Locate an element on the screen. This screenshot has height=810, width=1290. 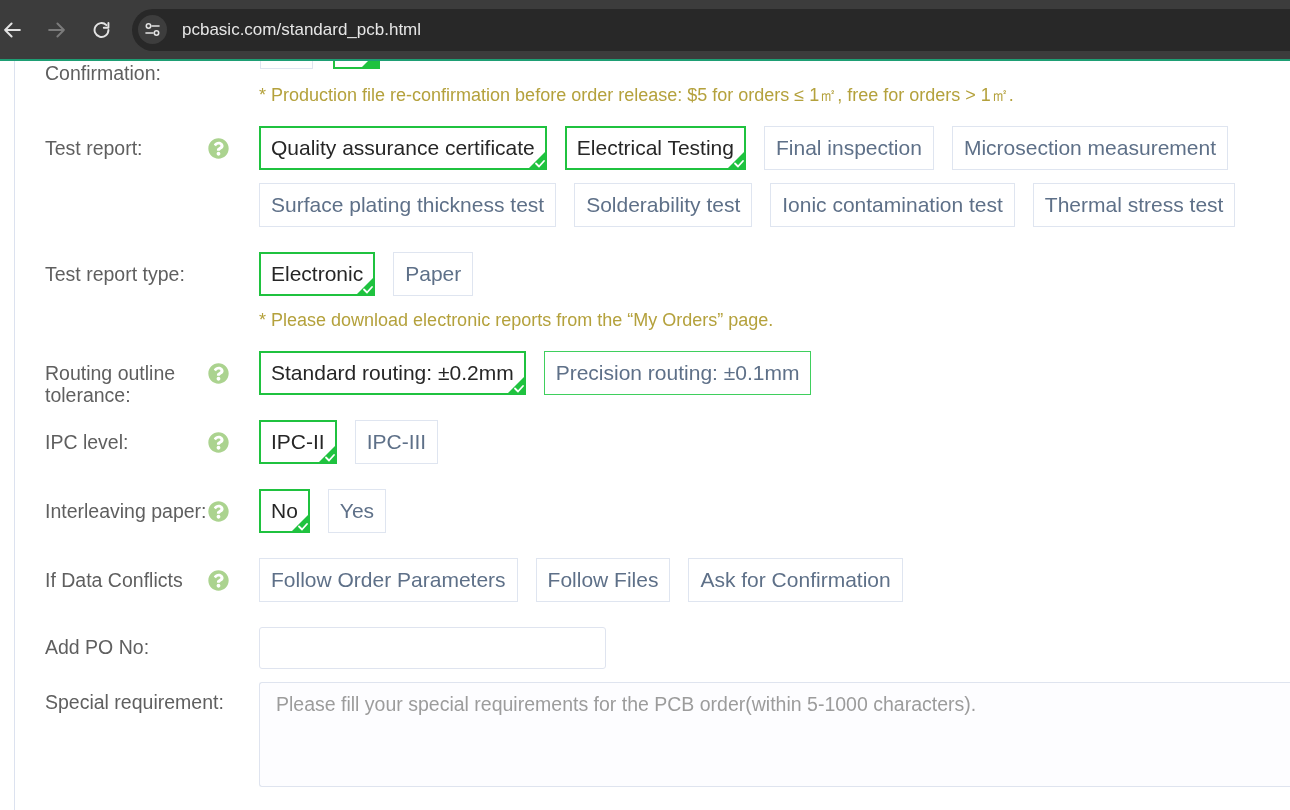
field-label: Confirmation: is located at coordinates (103, 73).